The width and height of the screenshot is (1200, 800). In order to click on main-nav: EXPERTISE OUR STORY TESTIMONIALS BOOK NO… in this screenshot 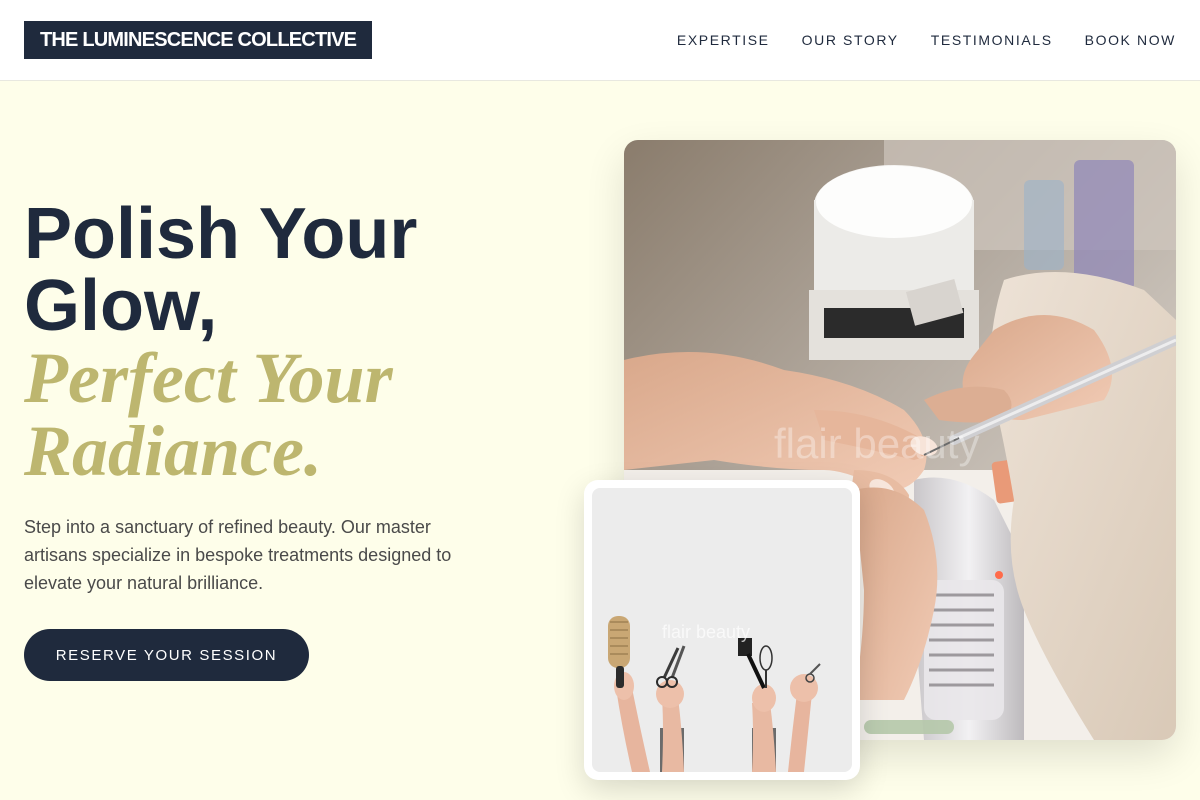, I will do `click(926, 40)`.